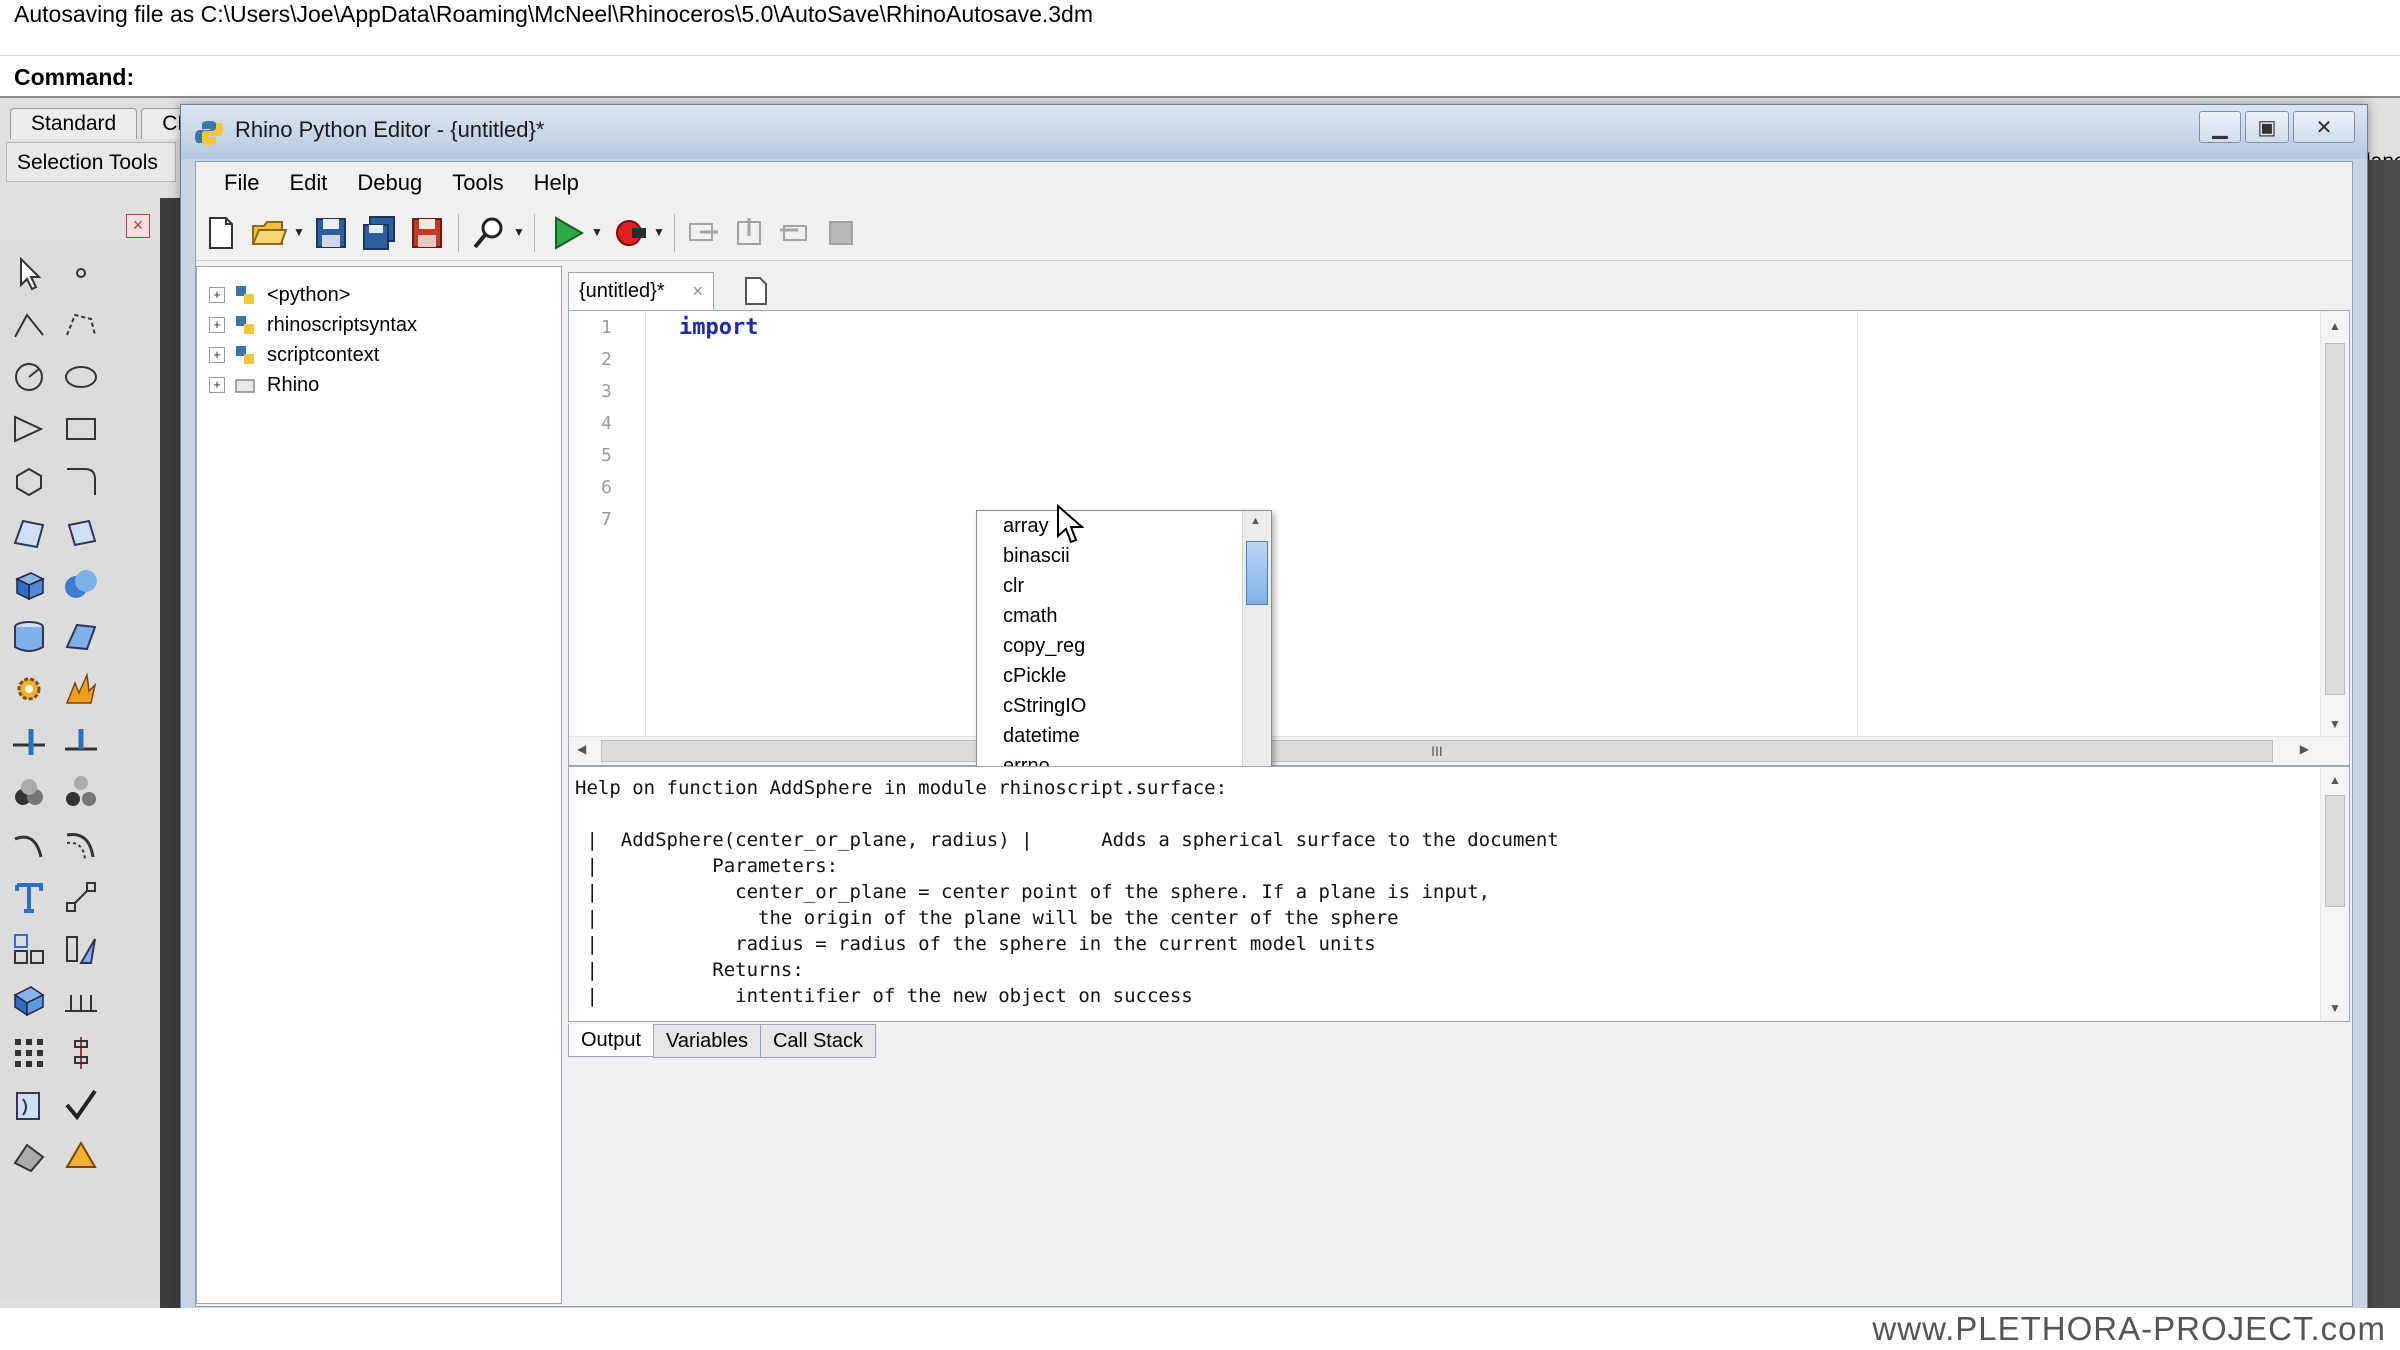 The image size is (2400, 1350). I want to click on code-vertical-scrollbar: ▲ ▼, so click(2334, 538).